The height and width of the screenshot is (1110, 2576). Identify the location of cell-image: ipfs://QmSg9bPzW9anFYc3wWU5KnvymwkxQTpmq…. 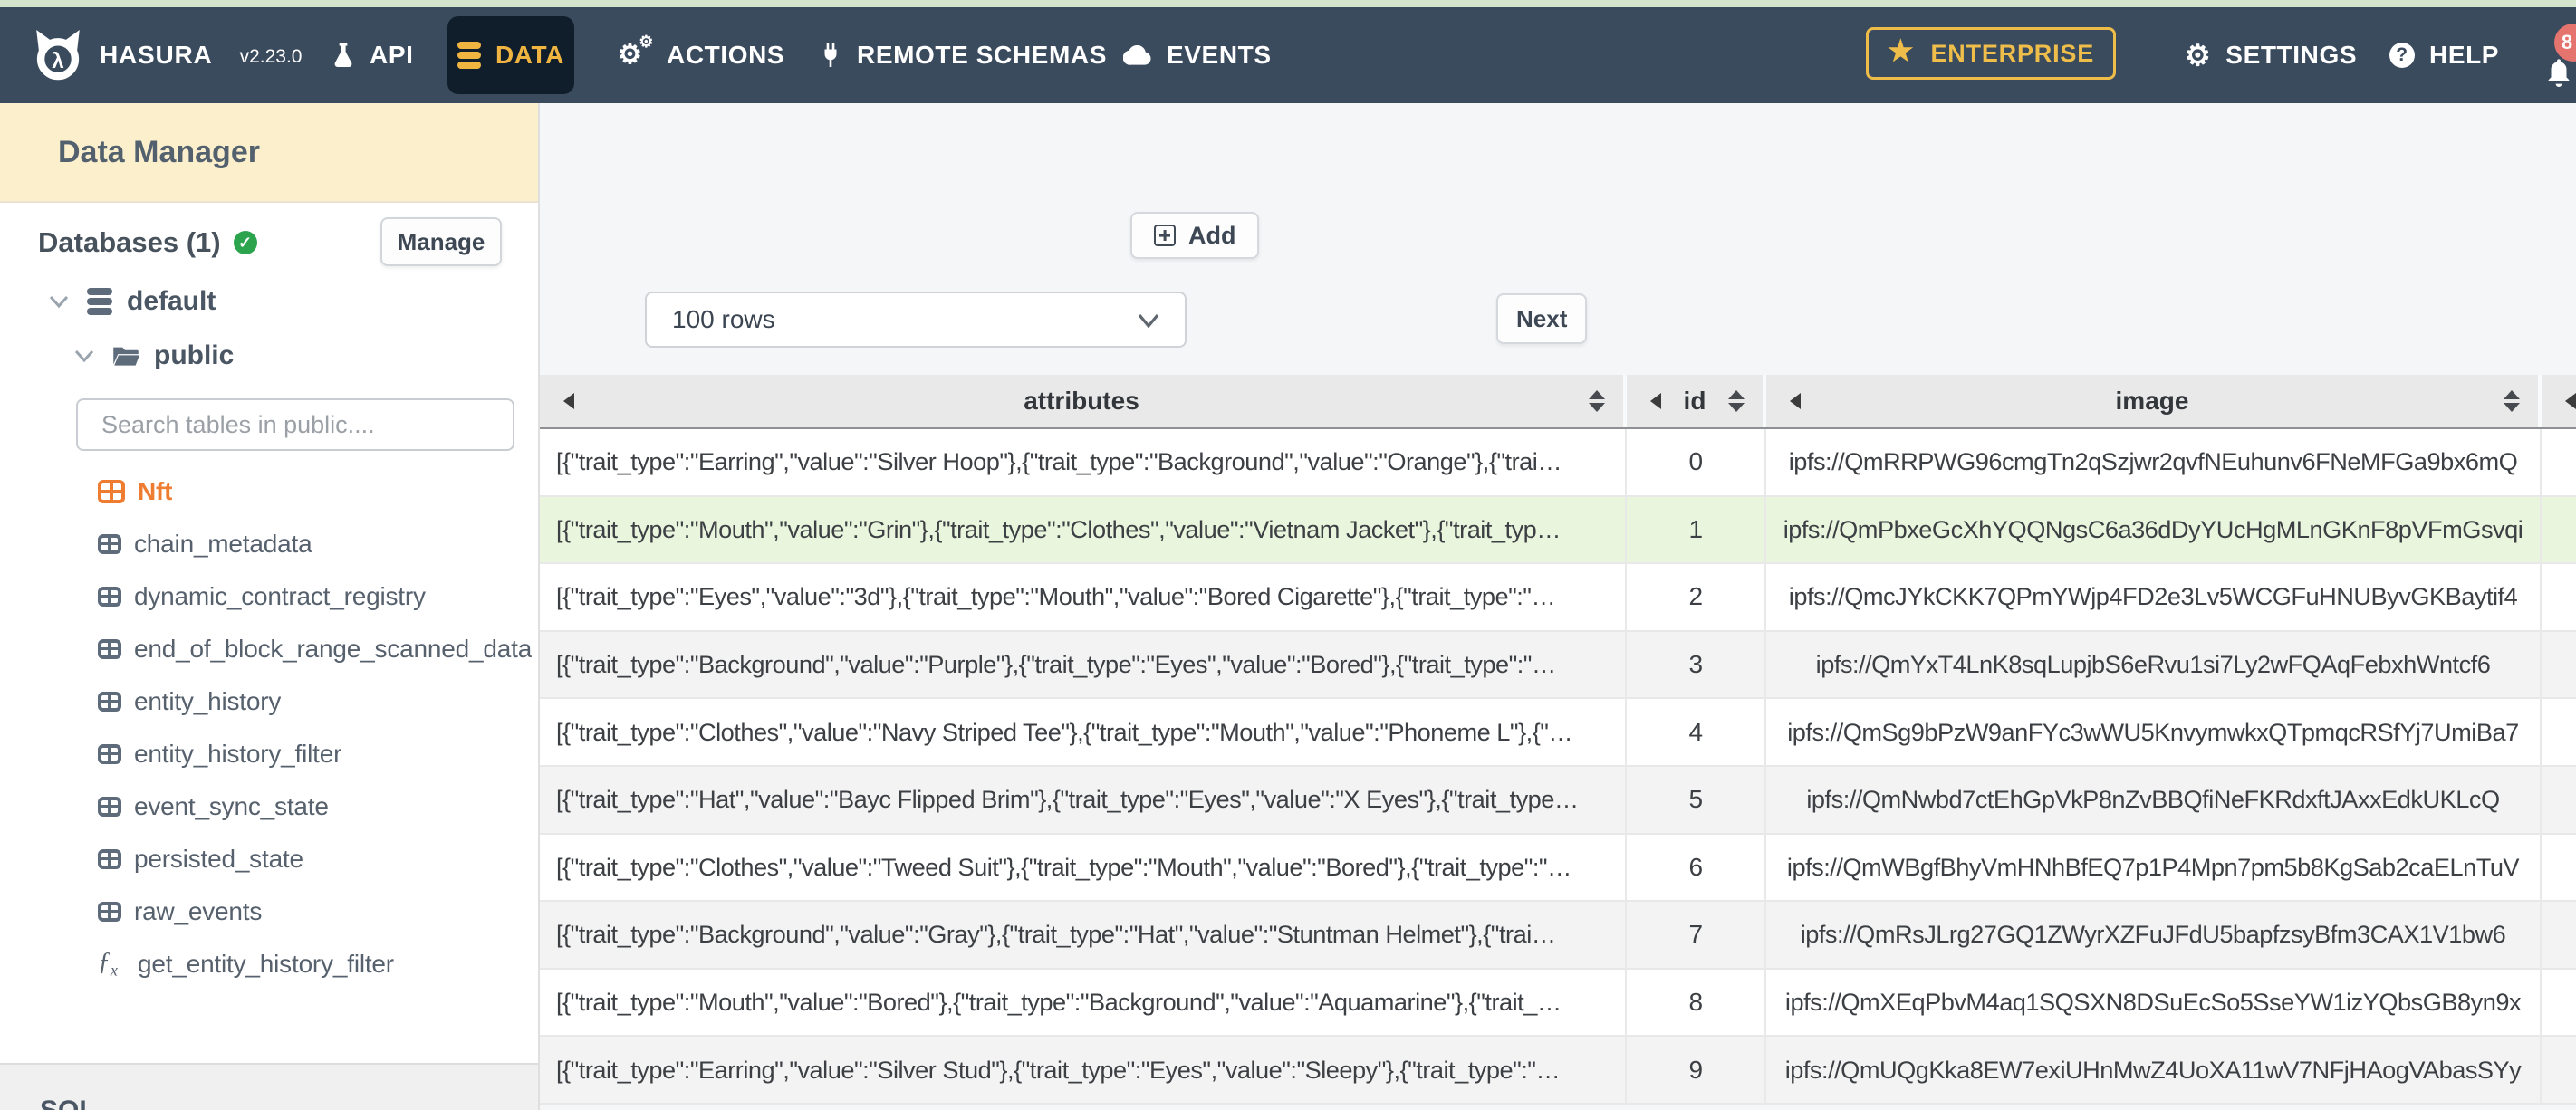
(2154, 732).